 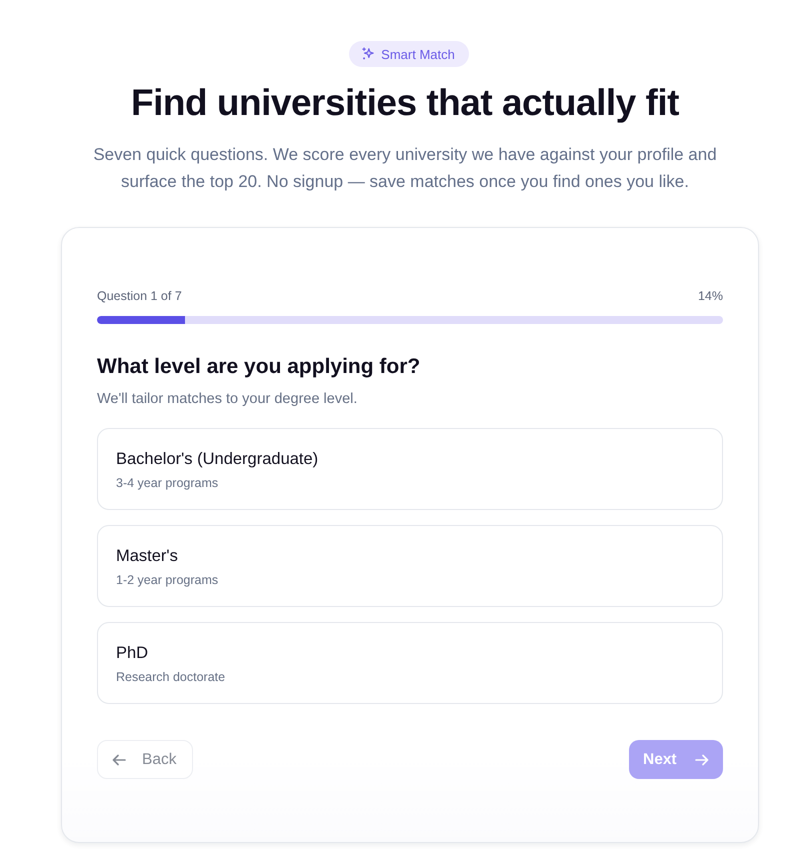 What do you see at coordinates (259, 367) in the screenshot?
I see `question-title: What level are you applying for?` at bounding box center [259, 367].